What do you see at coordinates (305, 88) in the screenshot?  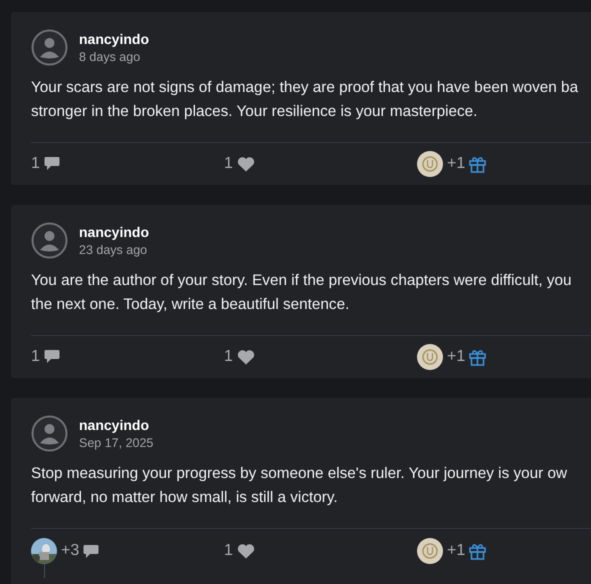 I see `post-text-line: Your scars are not signs of damage; they are proof that you have been woven ba` at bounding box center [305, 88].